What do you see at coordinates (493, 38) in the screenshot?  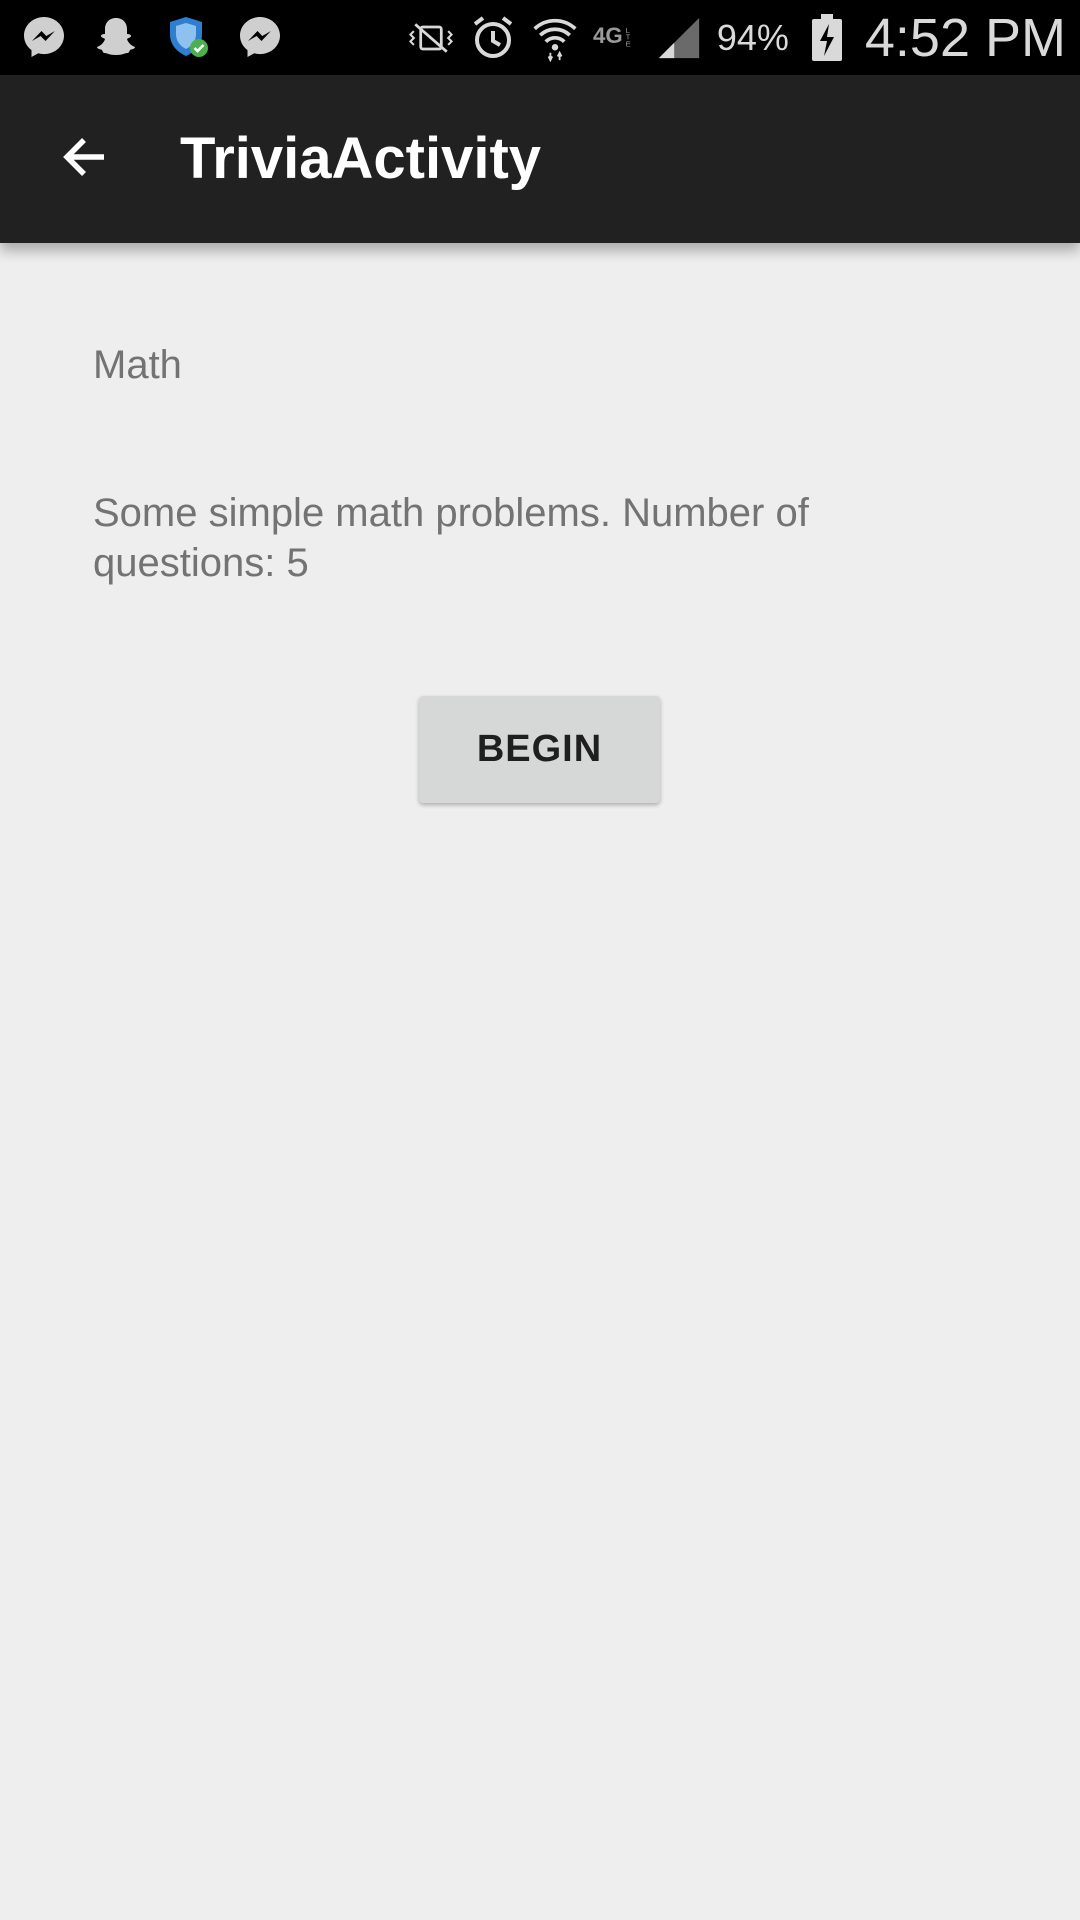 I see `alarm-icon` at bounding box center [493, 38].